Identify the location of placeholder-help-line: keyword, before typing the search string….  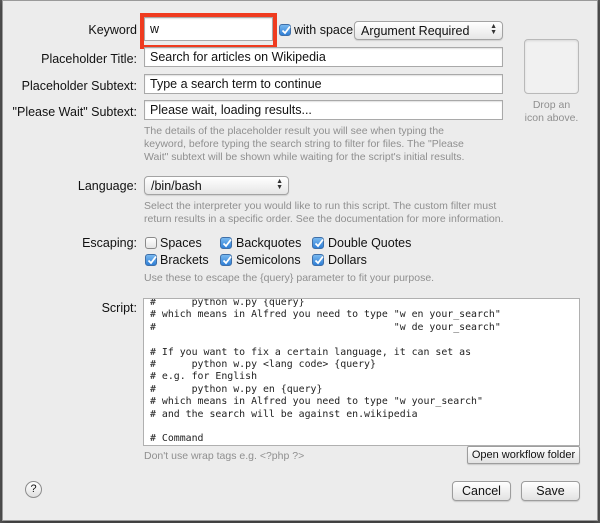
(304, 144).